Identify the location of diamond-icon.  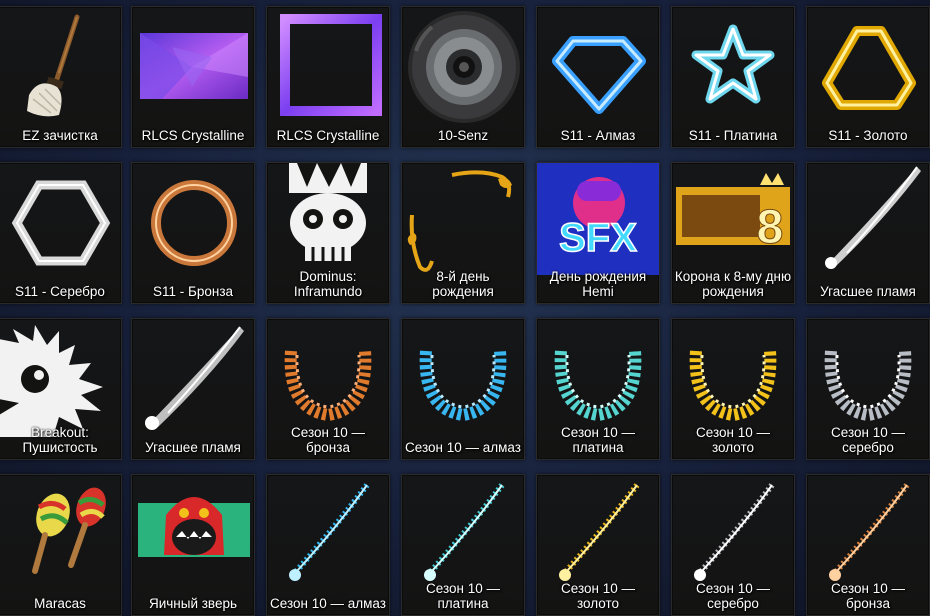
(598, 66).